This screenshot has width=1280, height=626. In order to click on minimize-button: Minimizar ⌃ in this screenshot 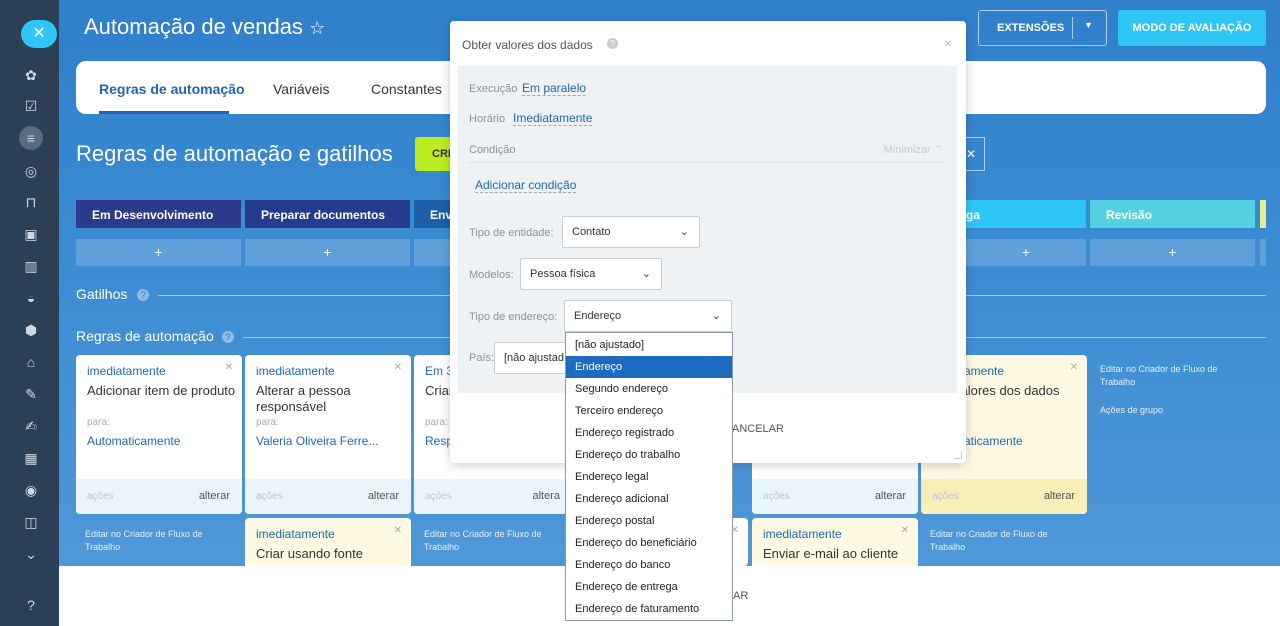, I will do `click(913, 149)`.